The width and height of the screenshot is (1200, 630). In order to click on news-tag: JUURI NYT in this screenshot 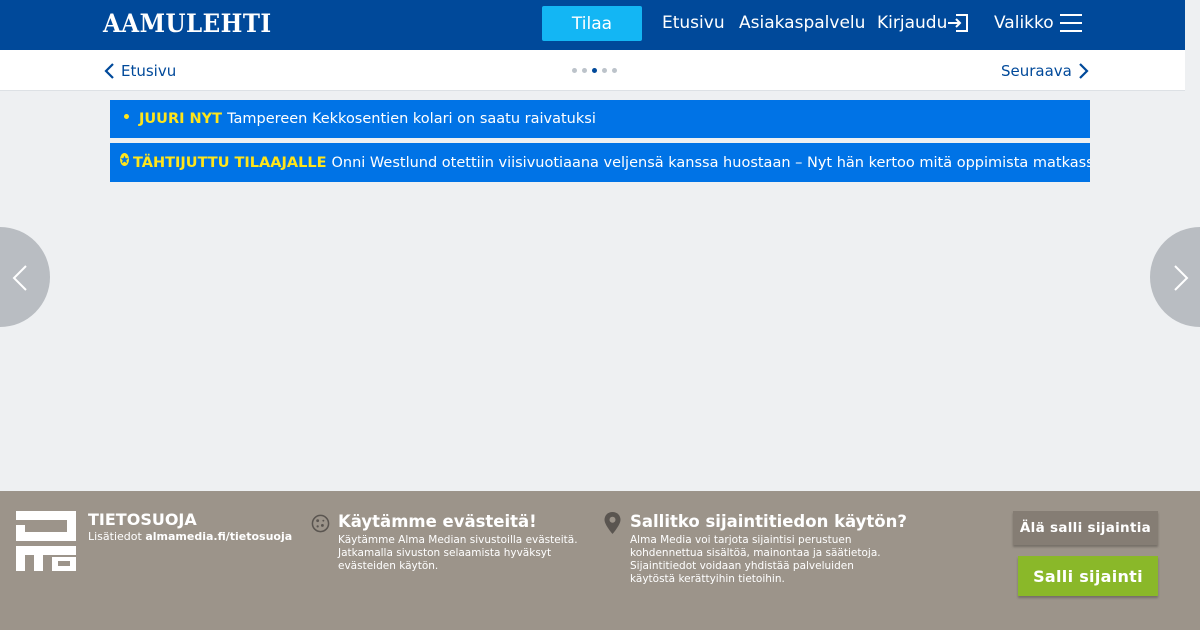, I will do `click(181, 119)`.